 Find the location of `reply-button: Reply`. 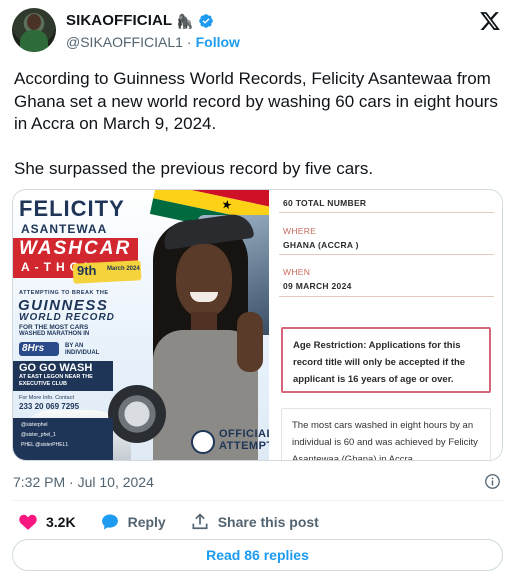

reply-button: Reply is located at coordinates (133, 522).